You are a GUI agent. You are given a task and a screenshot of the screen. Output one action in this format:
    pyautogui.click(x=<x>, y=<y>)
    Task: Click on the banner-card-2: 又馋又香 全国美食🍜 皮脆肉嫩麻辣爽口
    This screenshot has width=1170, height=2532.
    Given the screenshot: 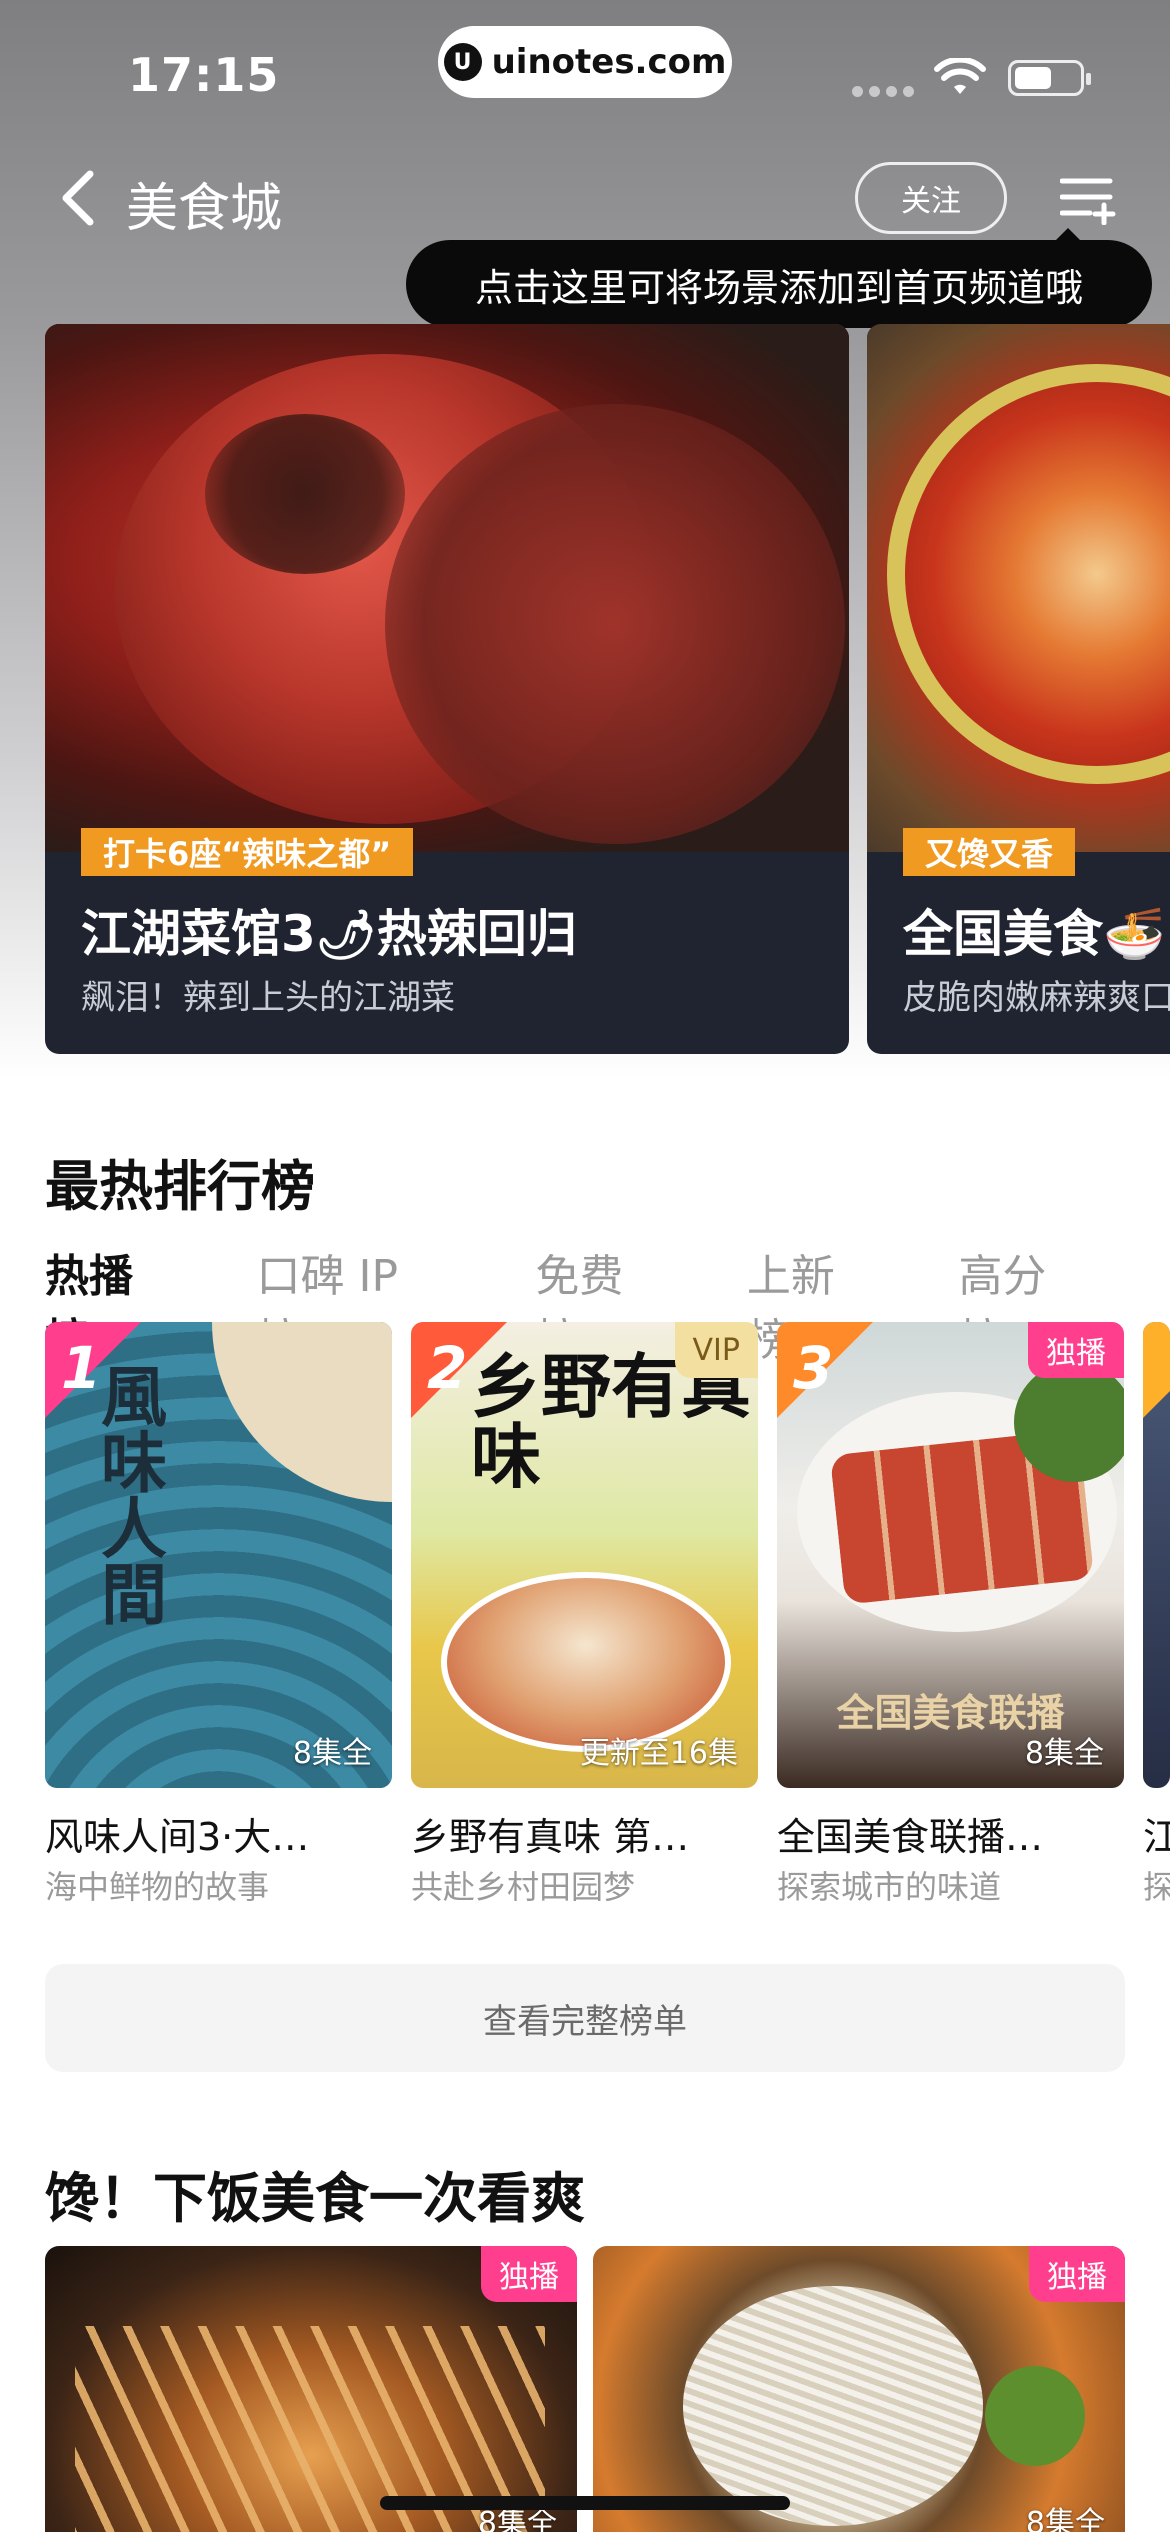 What is the action you would take?
    pyautogui.click(x=1018, y=689)
    